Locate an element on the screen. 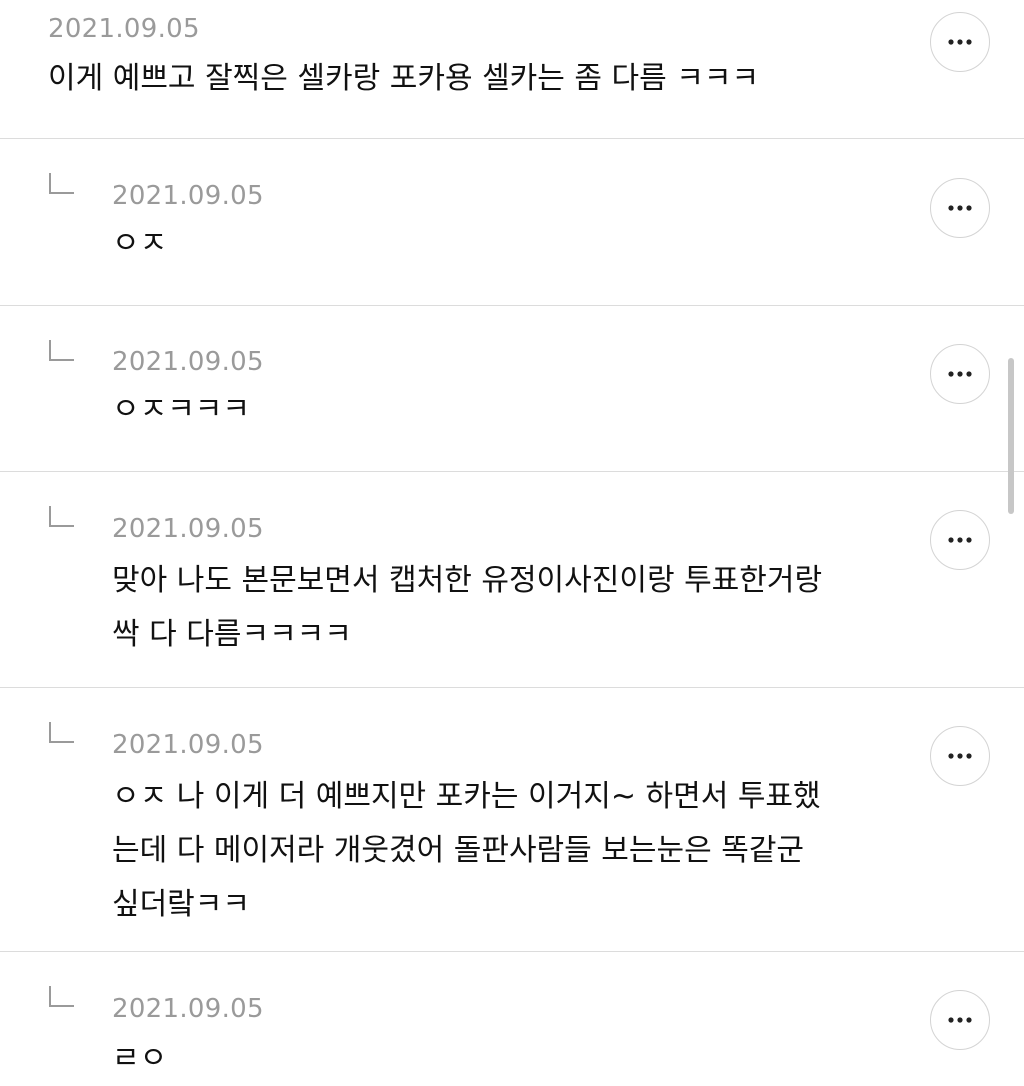 Image resolution: width=1024 pixels, height=1086 pixels. comment-text: ㄹㅇ is located at coordinates (140, 1058).